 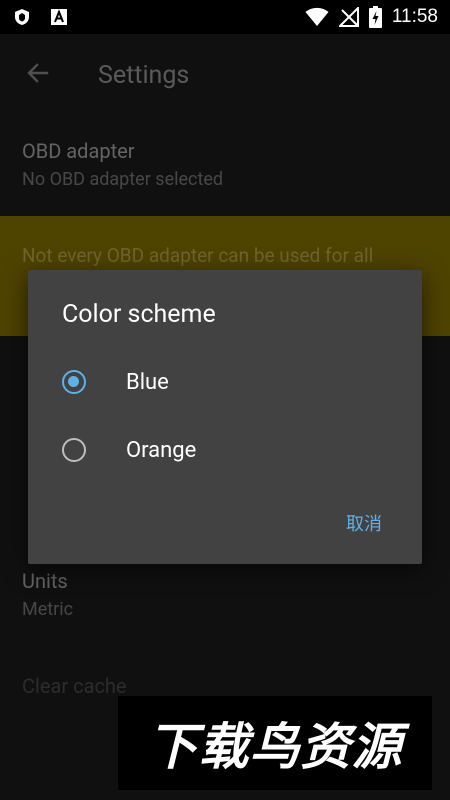 I want to click on option-label: Orange, so click(x=161, y=450).